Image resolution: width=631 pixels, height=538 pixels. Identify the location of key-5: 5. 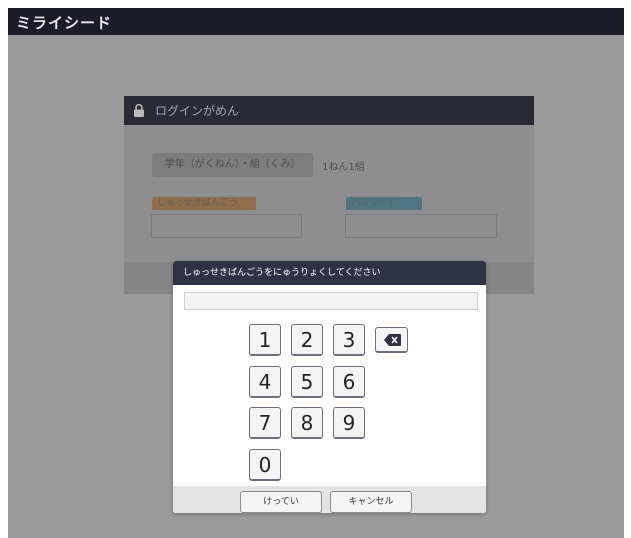
(307, 382).